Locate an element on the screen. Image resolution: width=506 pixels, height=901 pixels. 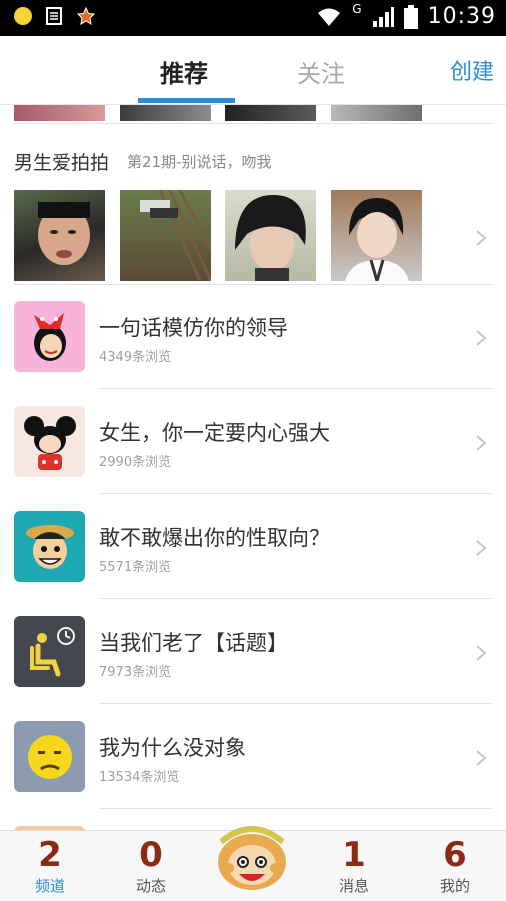
nav-count: 2 is located at coordinates (50, 855).